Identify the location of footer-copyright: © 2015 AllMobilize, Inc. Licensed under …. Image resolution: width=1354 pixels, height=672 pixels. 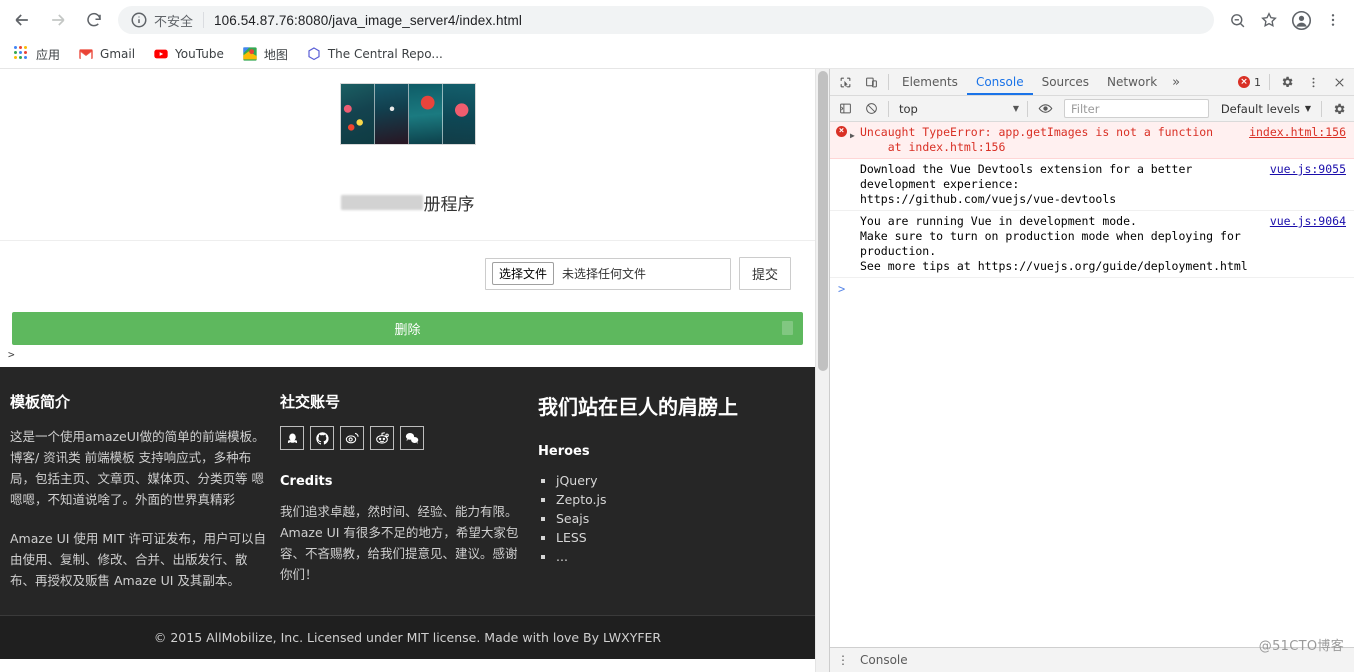
(407, 637).